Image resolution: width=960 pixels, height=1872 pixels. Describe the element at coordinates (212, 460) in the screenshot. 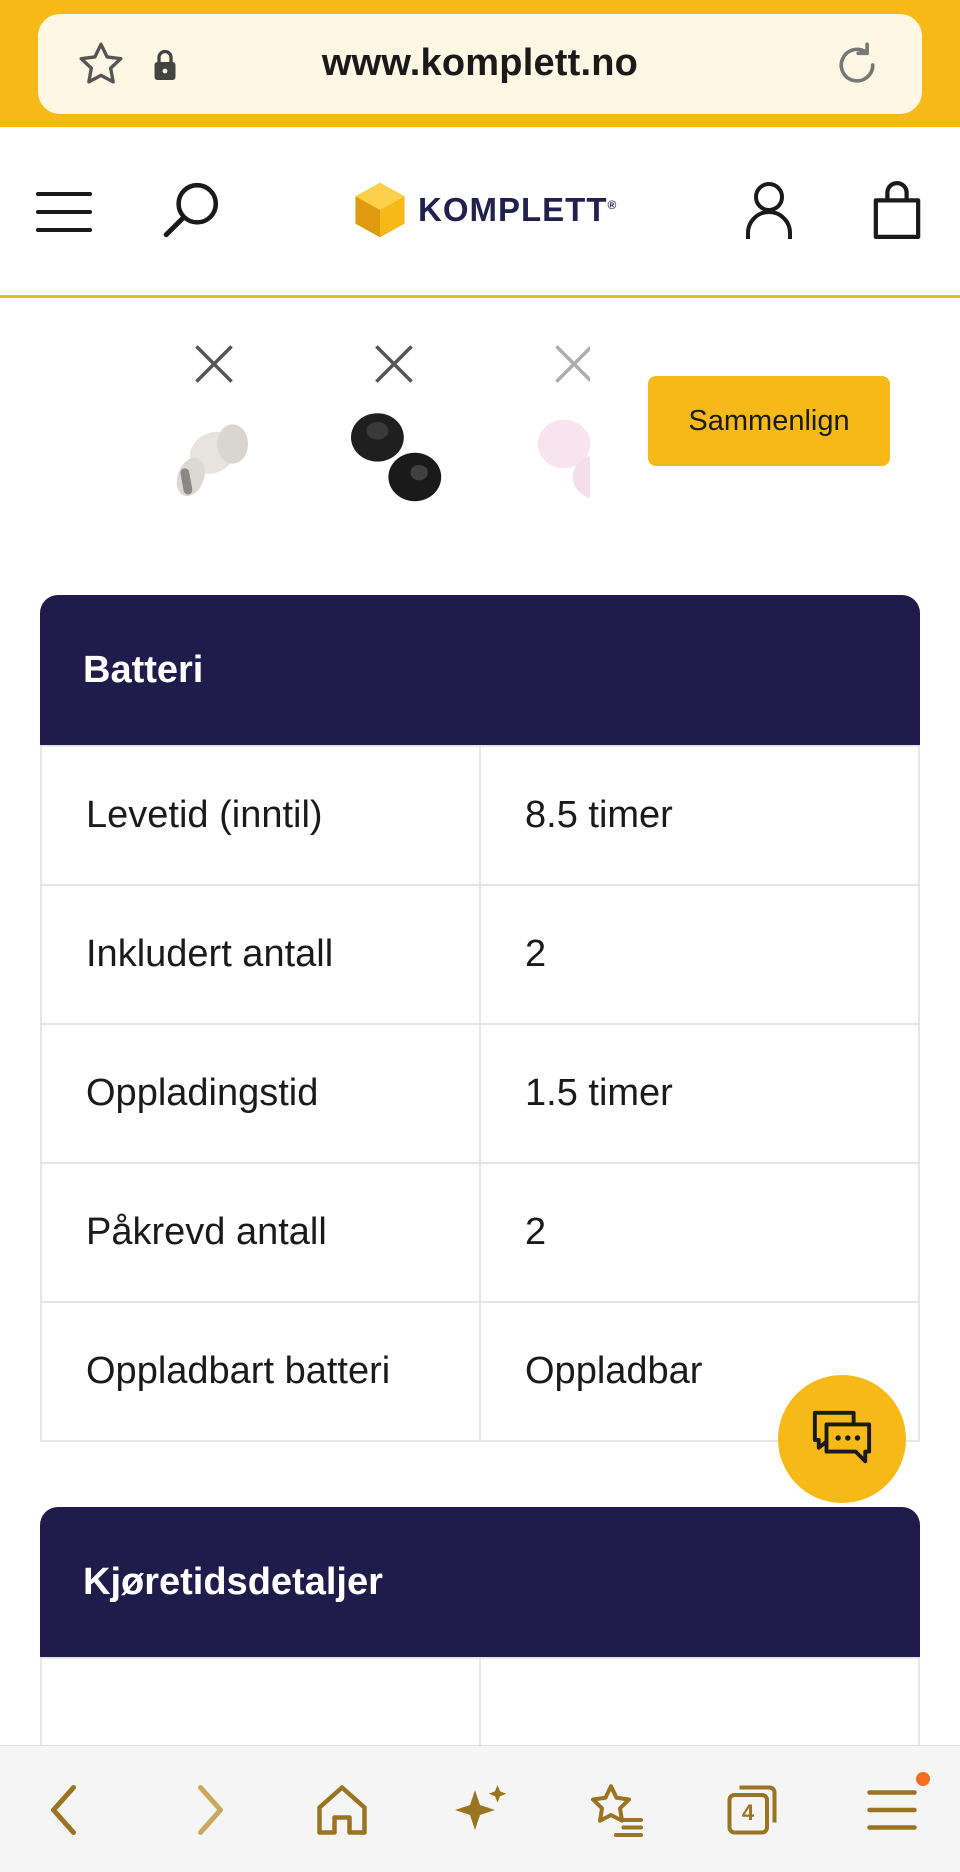

I see `earbuds-white-image` at that location.